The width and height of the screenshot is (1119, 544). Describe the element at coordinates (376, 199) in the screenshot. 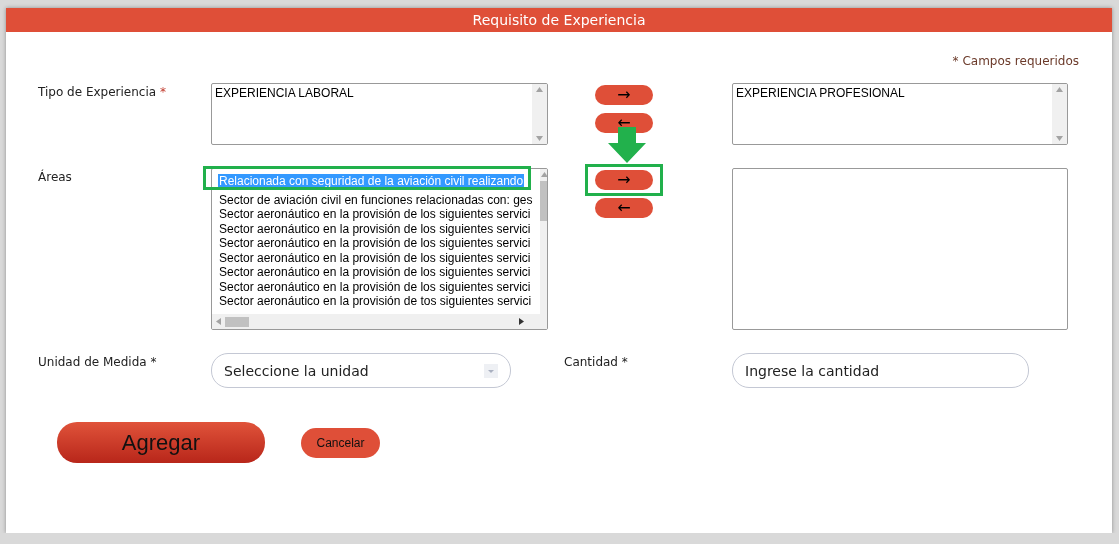

I see `list-item: Sector de aviación civil en funciones relacionadas con: ges` at that location.